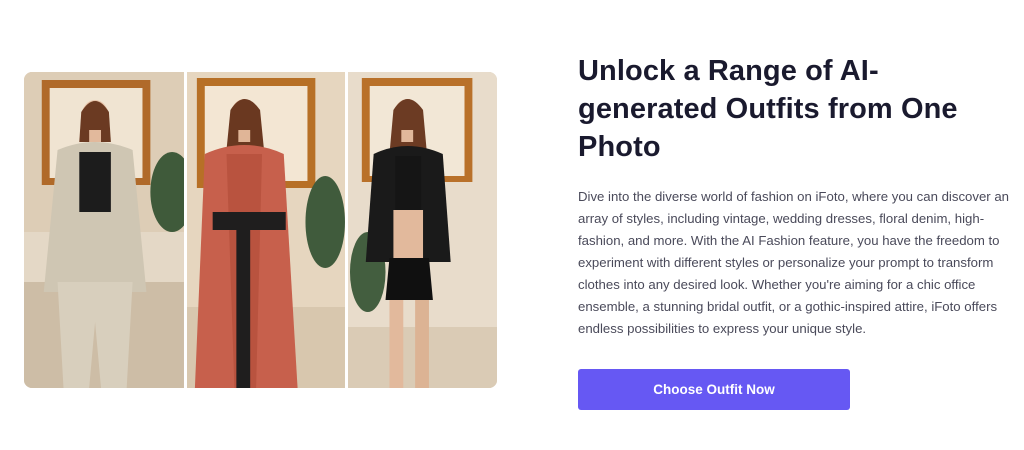 The image size is (1024, 450). I want to click on outfit-panel-leather-jacket, so click(420, 230).